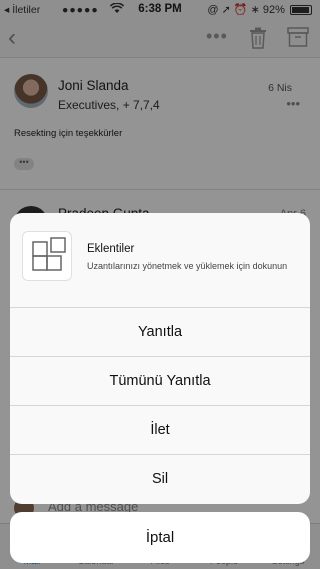  What do you see at coordinates (160, 430) in the screenshot?
I see `forward-button: İlet` at bounding box center [160, 430].